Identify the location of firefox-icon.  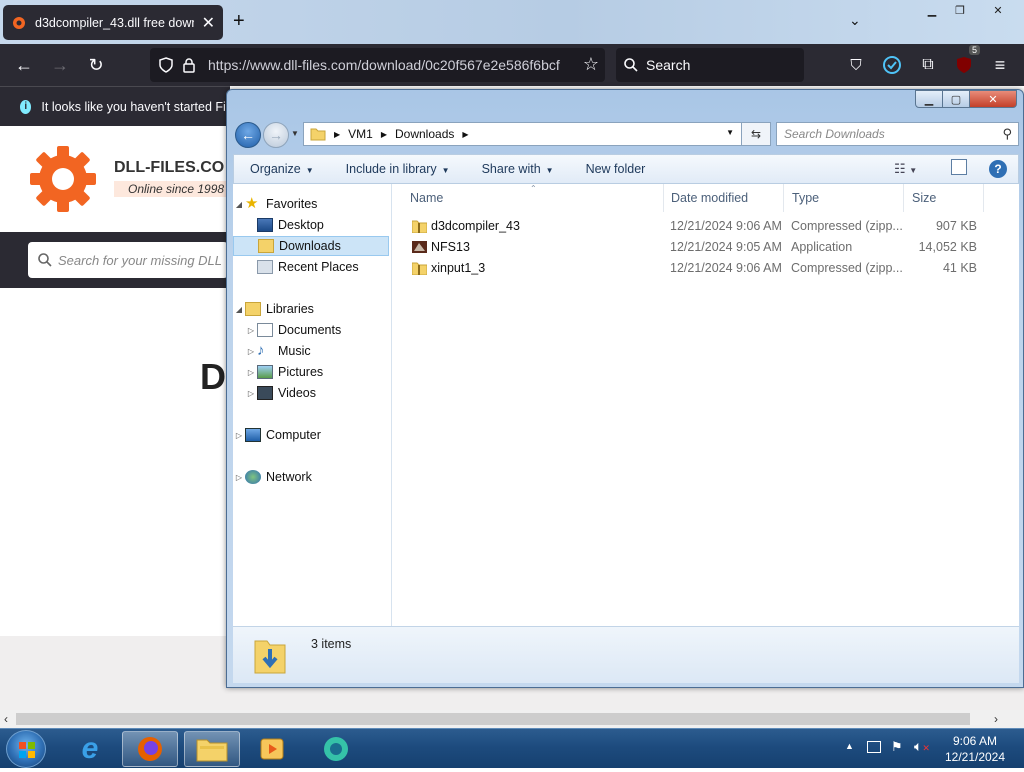
(150, 749).